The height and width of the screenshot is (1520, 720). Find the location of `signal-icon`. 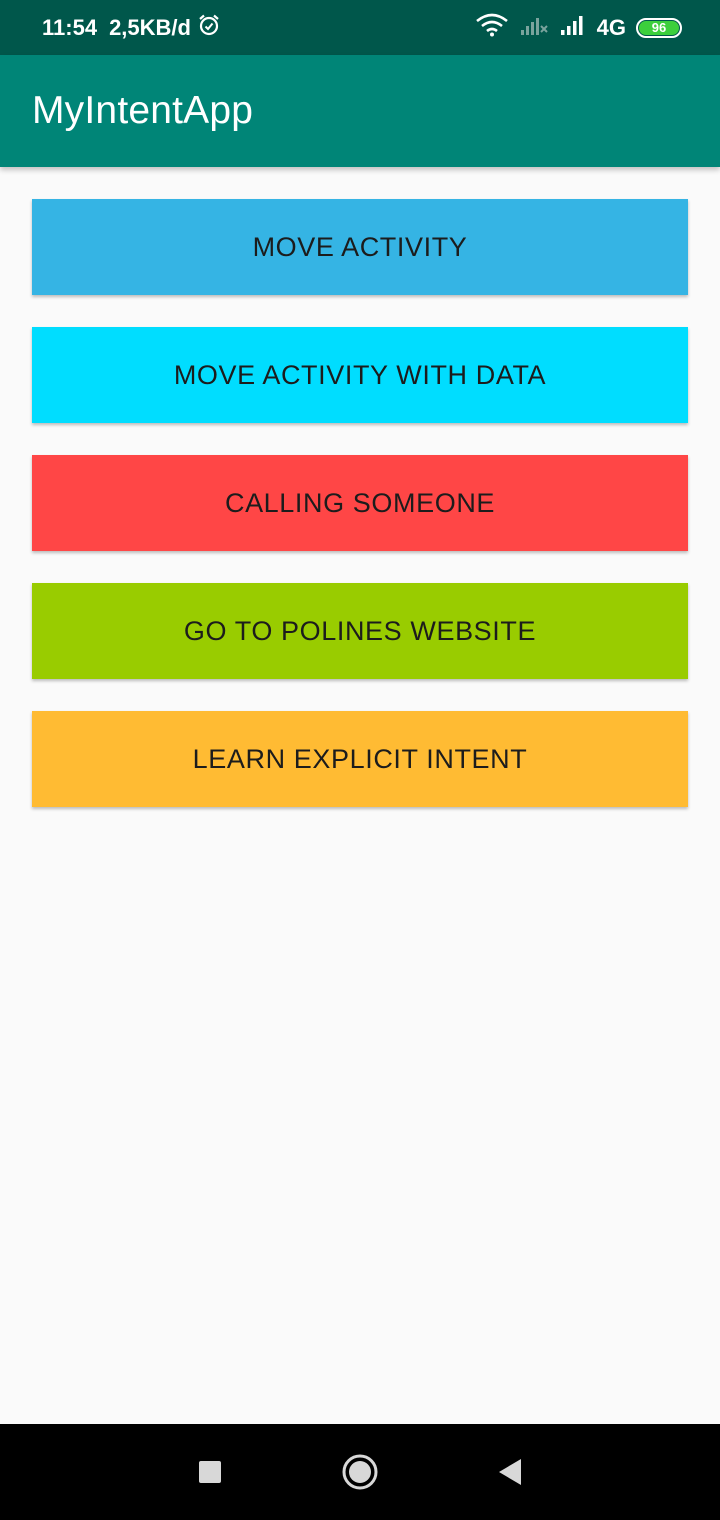

signal-icon is located at coordinates (573, 27).